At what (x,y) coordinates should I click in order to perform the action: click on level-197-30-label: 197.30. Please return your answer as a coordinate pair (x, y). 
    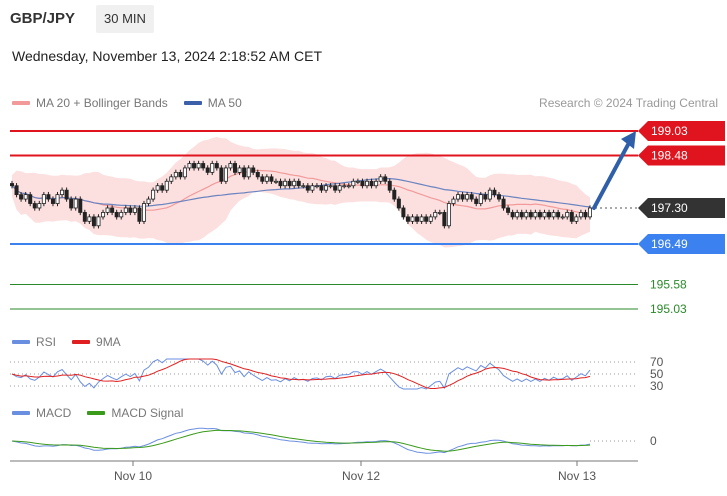
    Looking at the image, I should click on (669, 208).